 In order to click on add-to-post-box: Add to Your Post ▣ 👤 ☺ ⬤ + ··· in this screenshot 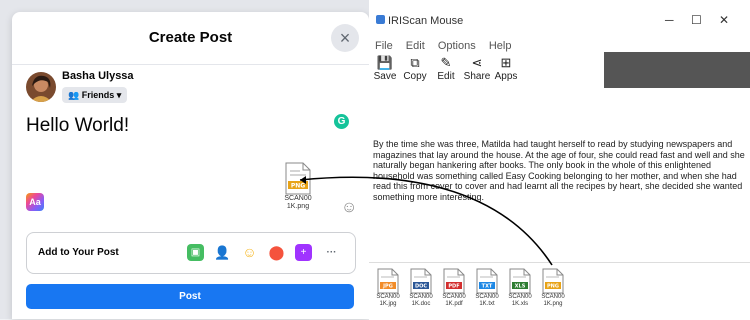, I will do `click(191, 253)`.